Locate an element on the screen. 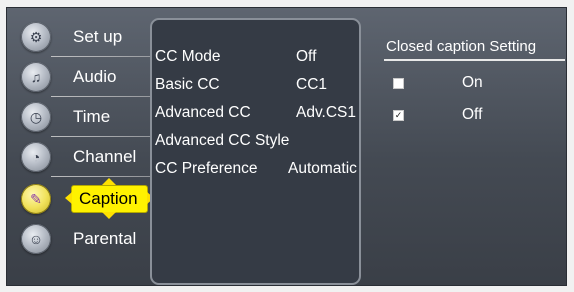 The width and height of the screenshot is (574, 292). menu-item-label: Audio is located at coordinates (95, 76).